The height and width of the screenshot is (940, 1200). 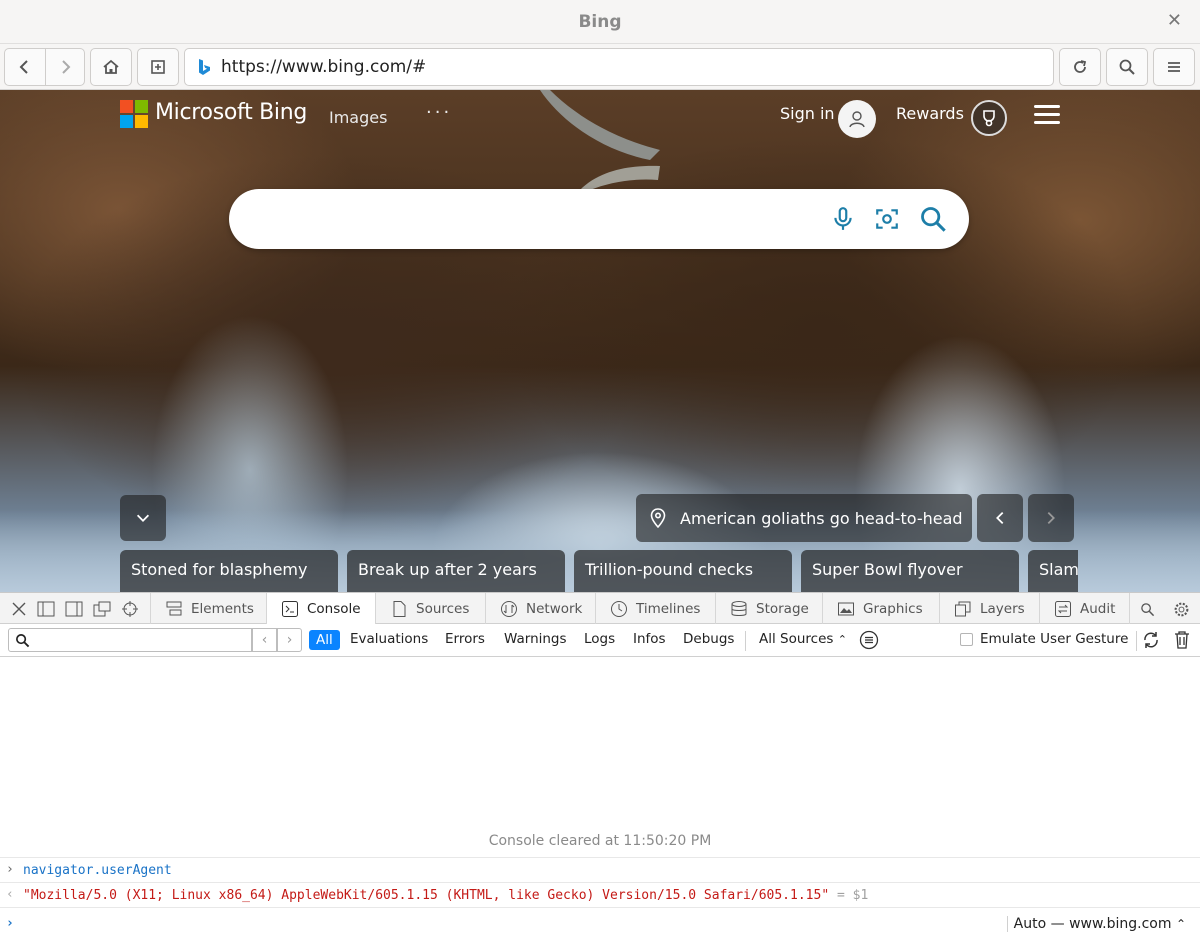 I want to click on trending-tile: Trillion-pound checks, so click(x=683, y=571).